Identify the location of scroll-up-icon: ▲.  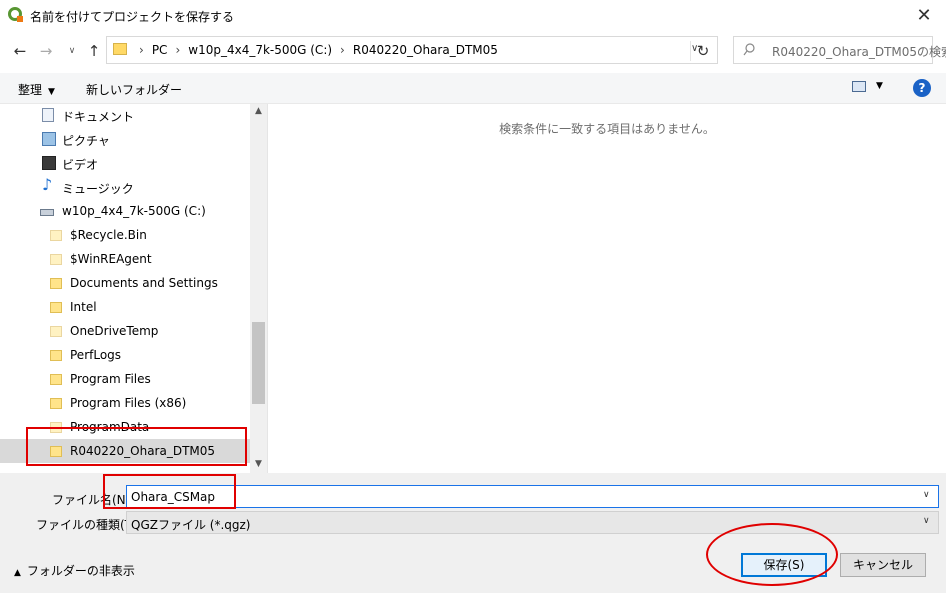
(258, 111).